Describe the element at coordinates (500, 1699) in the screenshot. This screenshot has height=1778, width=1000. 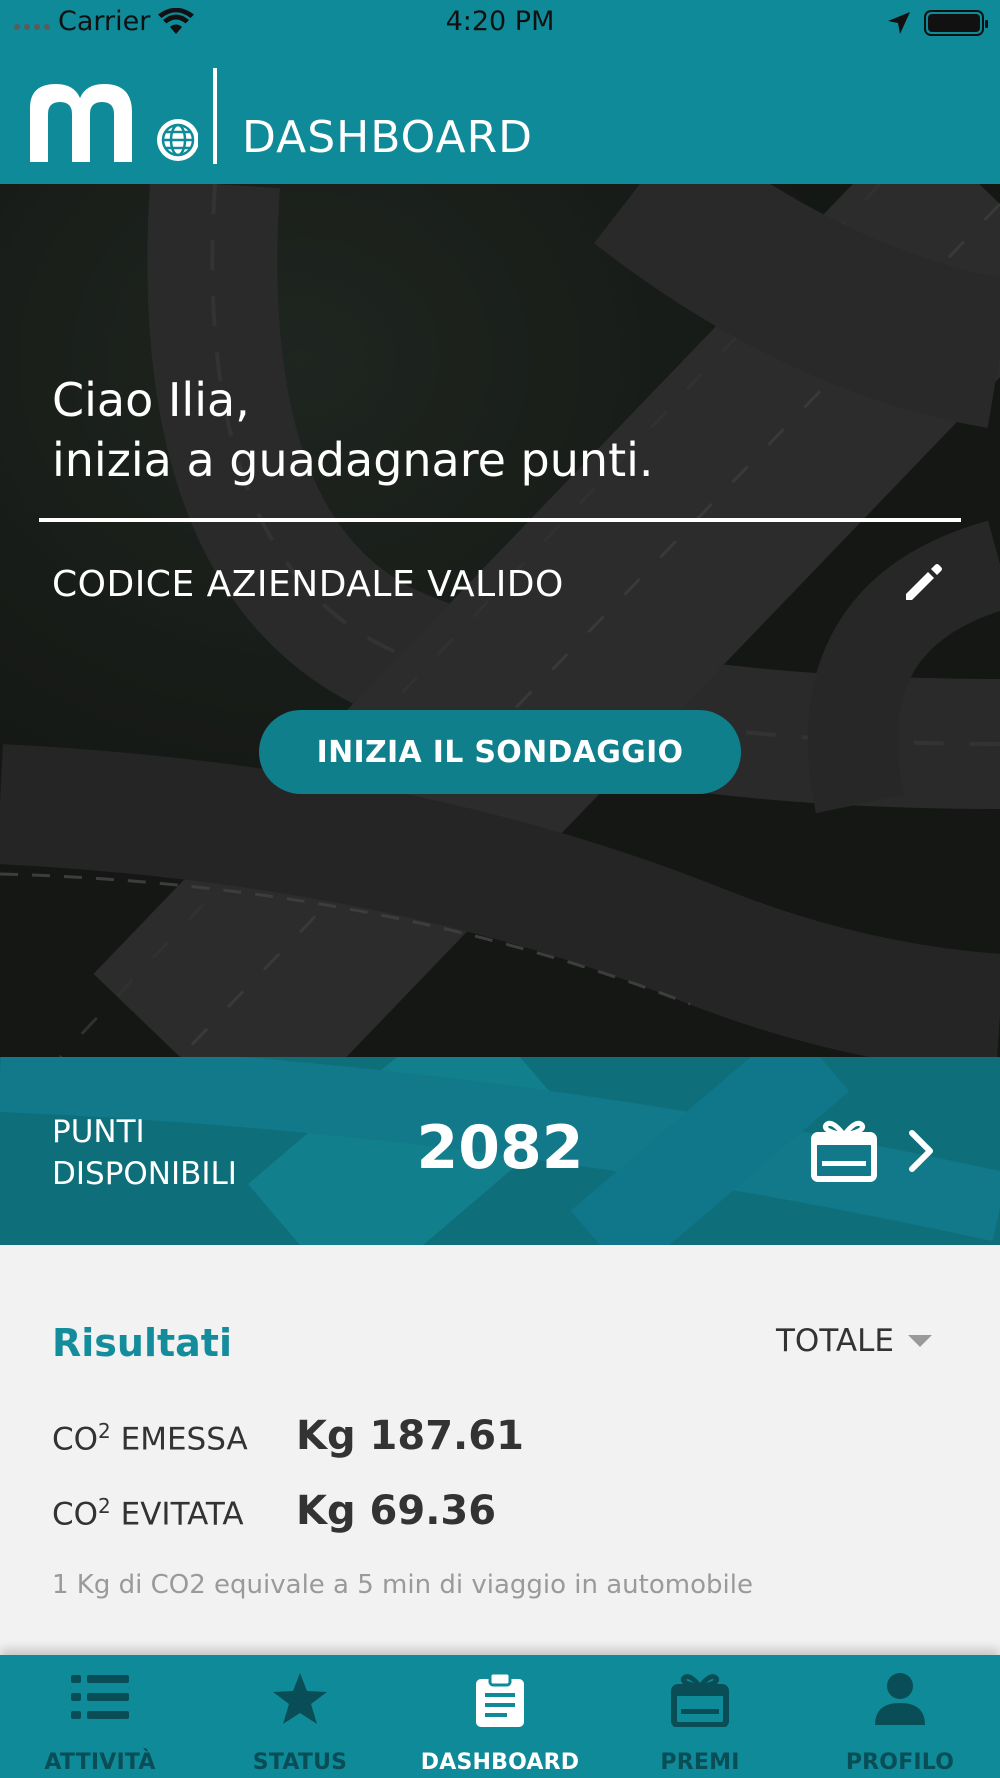
I see `clipboard-icon` at that location.